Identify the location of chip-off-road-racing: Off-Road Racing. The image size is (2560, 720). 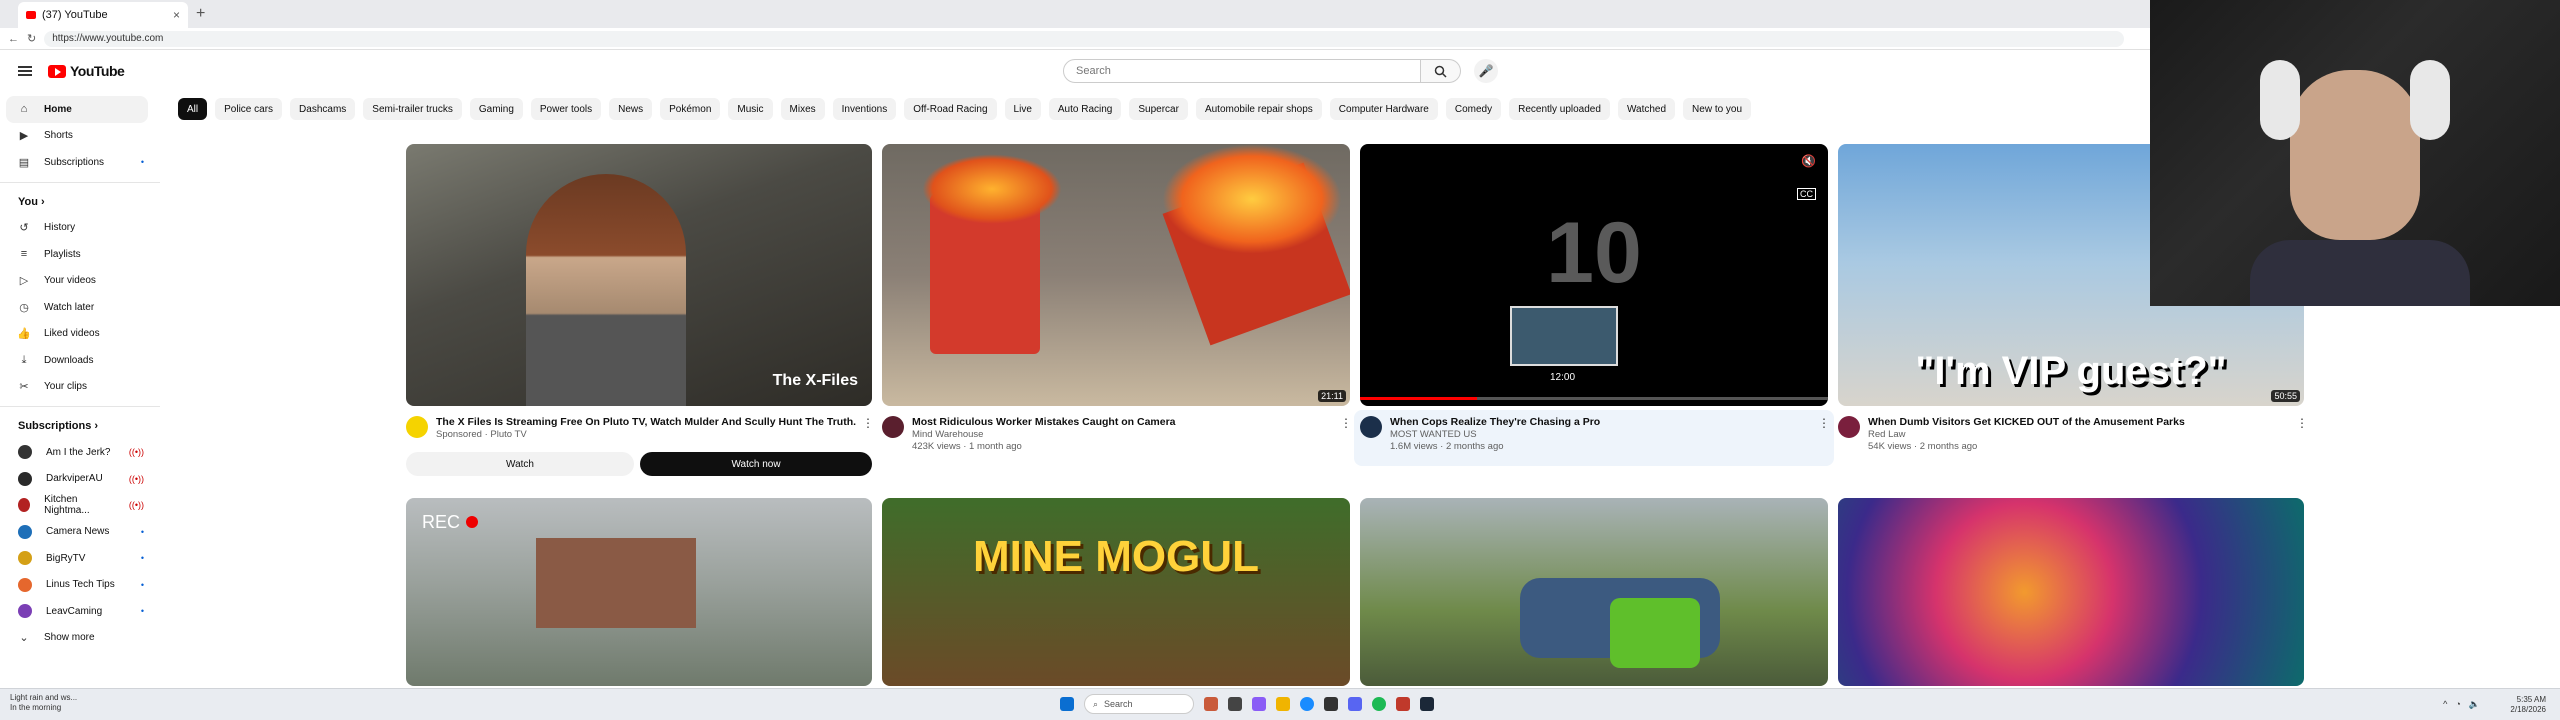
(950, 109).